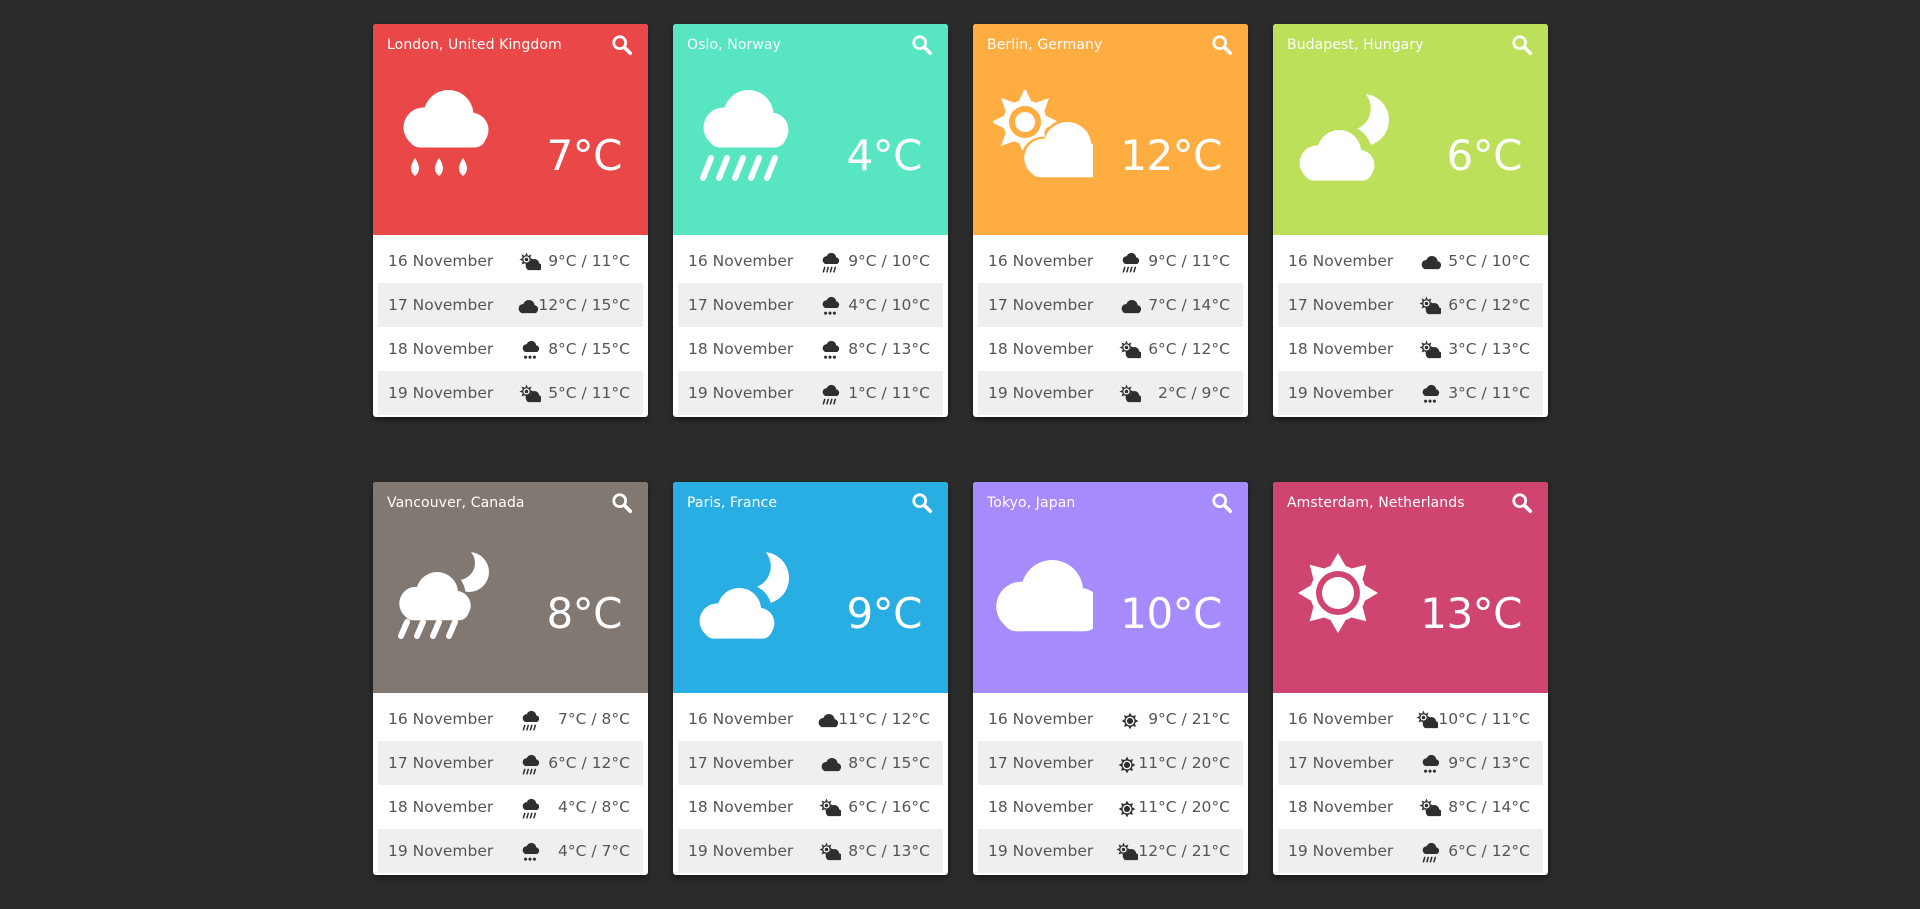 The width and height of the screenshot is (1920, 909). What do you see at coordinates (510, 349) in the screenshot?
I see `forecast-row: 18 November 8°C / 15°C` at bounding box center [510, 349].